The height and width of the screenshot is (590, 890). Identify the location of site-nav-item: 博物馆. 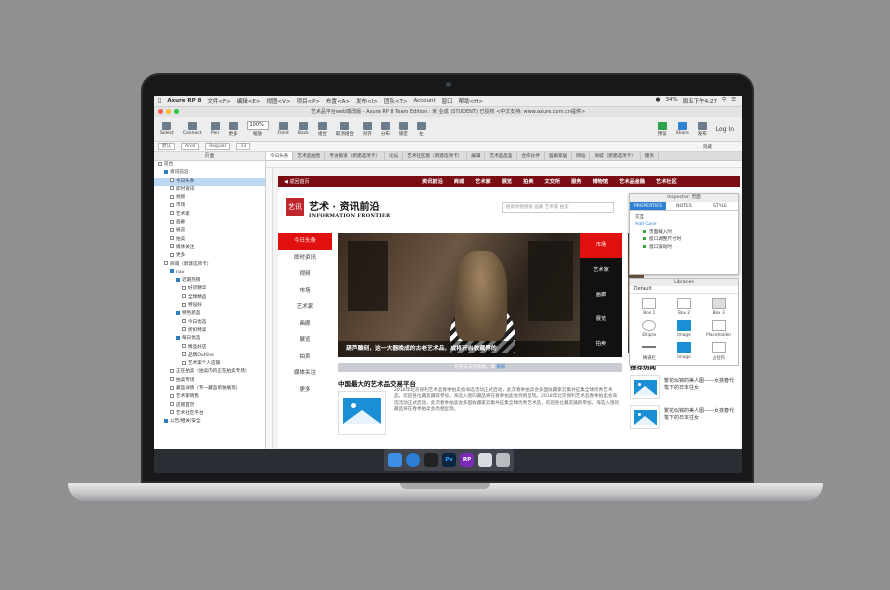
(600, 181).